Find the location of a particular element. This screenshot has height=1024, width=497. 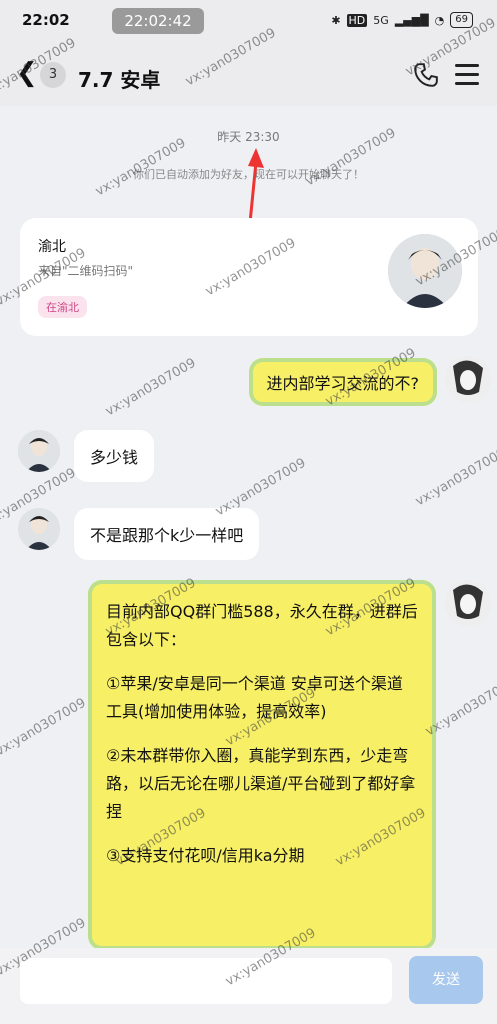

send-button: 发送 is located at coordinates (446, 980).